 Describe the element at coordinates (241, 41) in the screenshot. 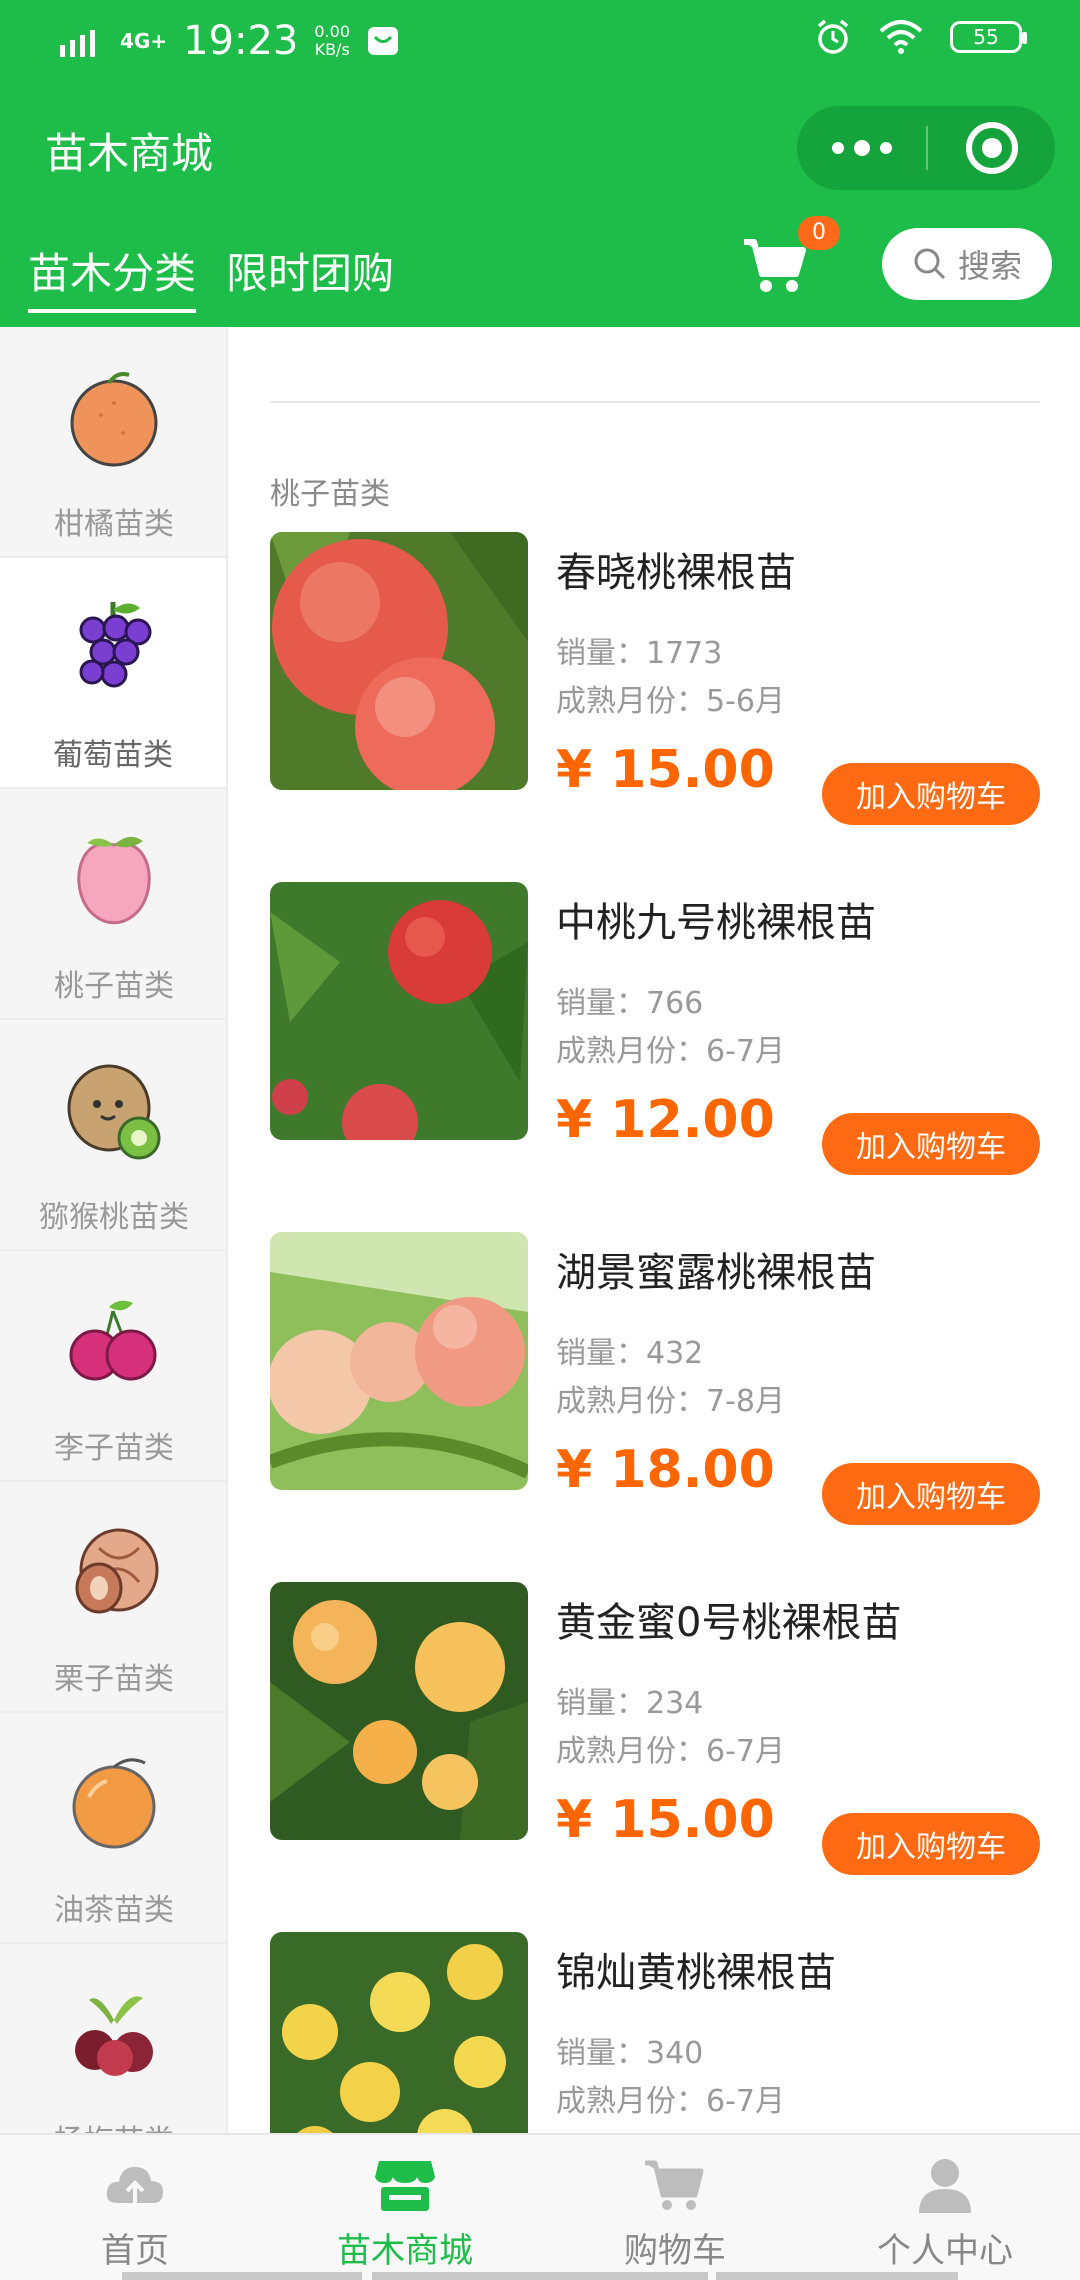

I see `clock: 19:23` at that location.